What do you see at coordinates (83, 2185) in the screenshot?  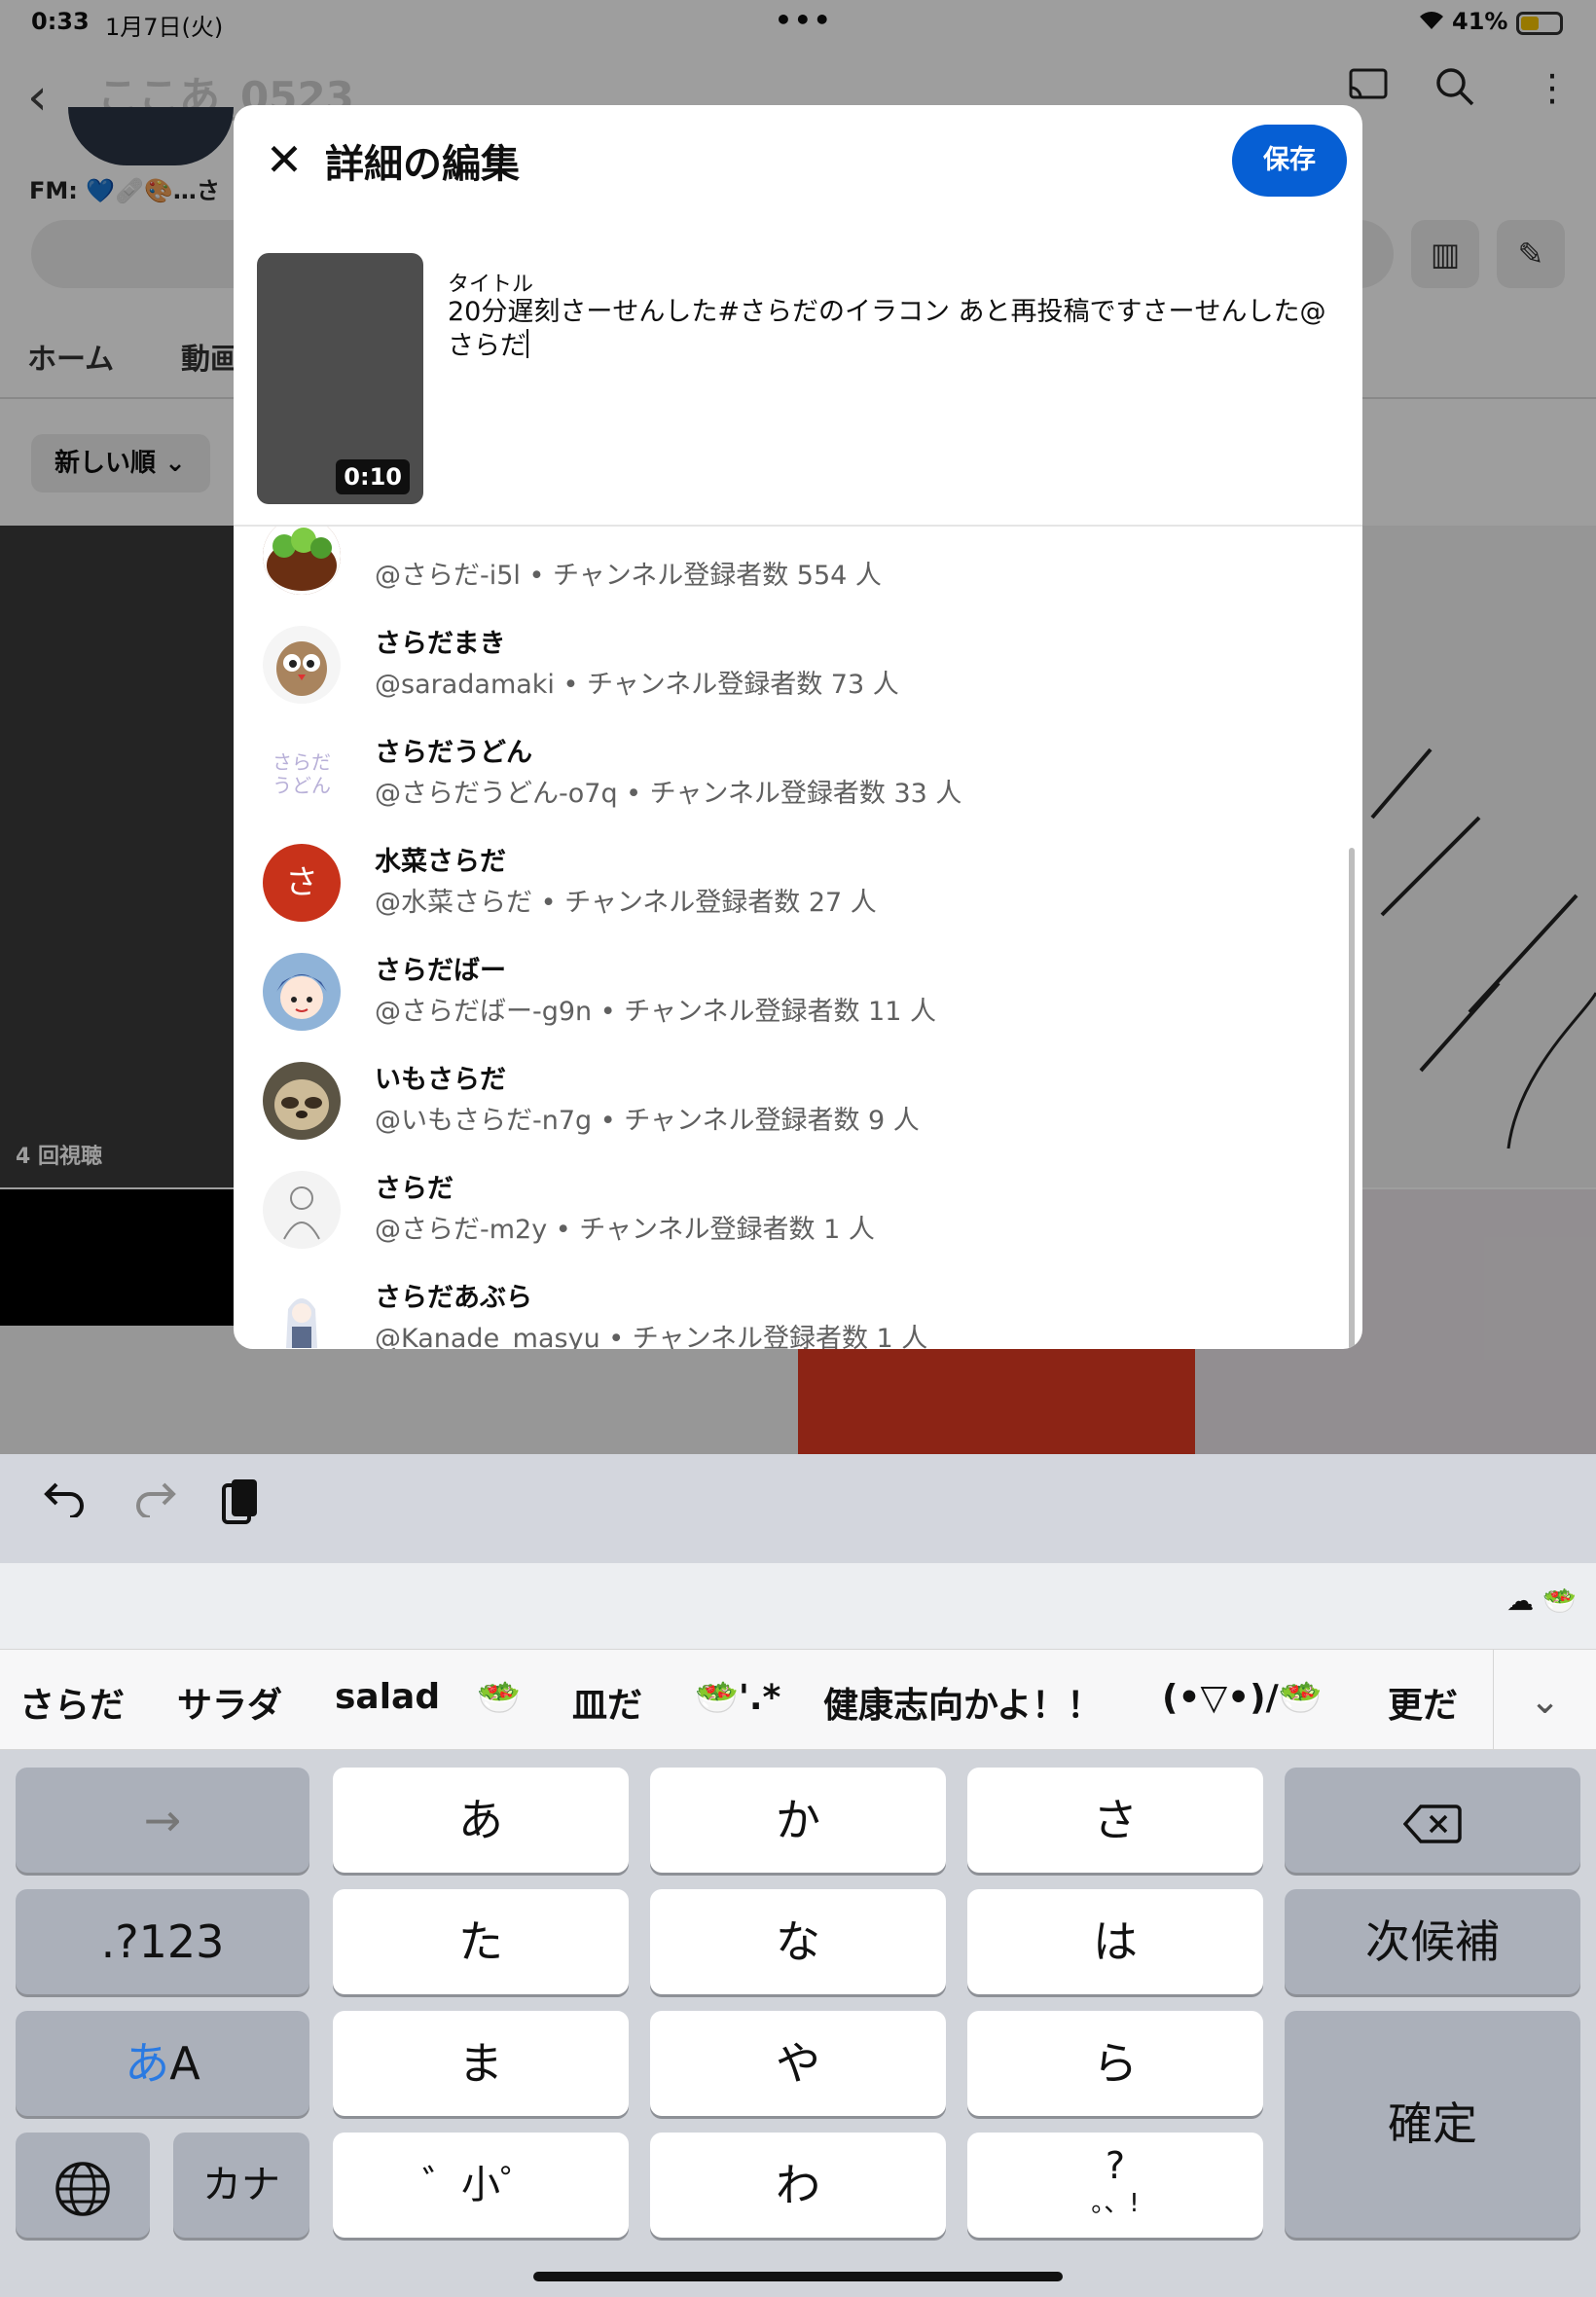 I see `globe-icon` at bounding box center [83, 2185].